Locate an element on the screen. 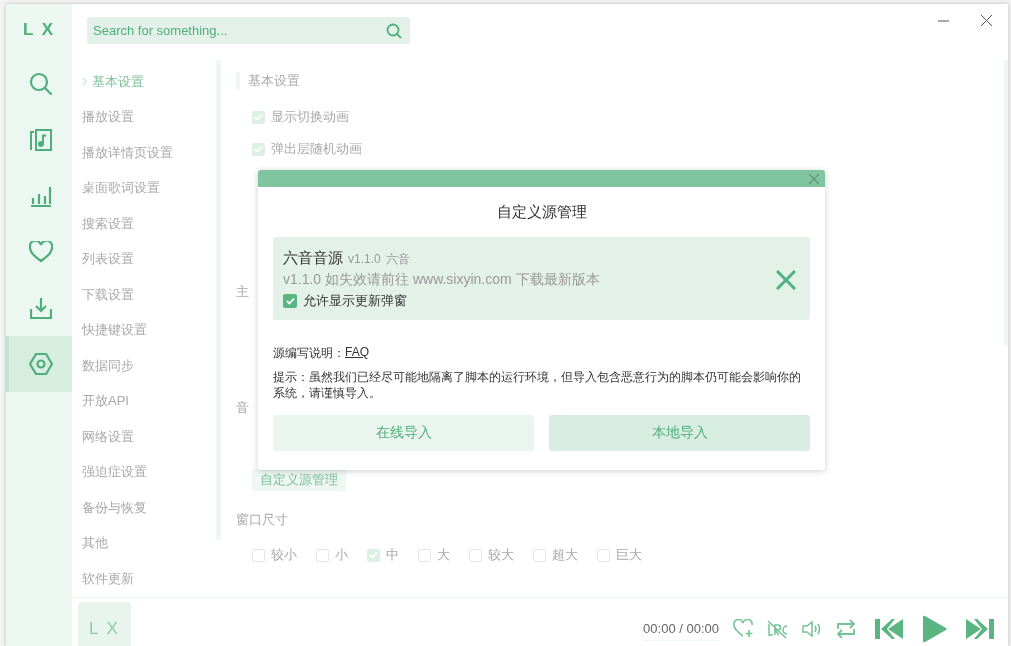 Image resolution: width=1011 pixels, height=646 pixels. next-icon is located at coordinates (980, 628).